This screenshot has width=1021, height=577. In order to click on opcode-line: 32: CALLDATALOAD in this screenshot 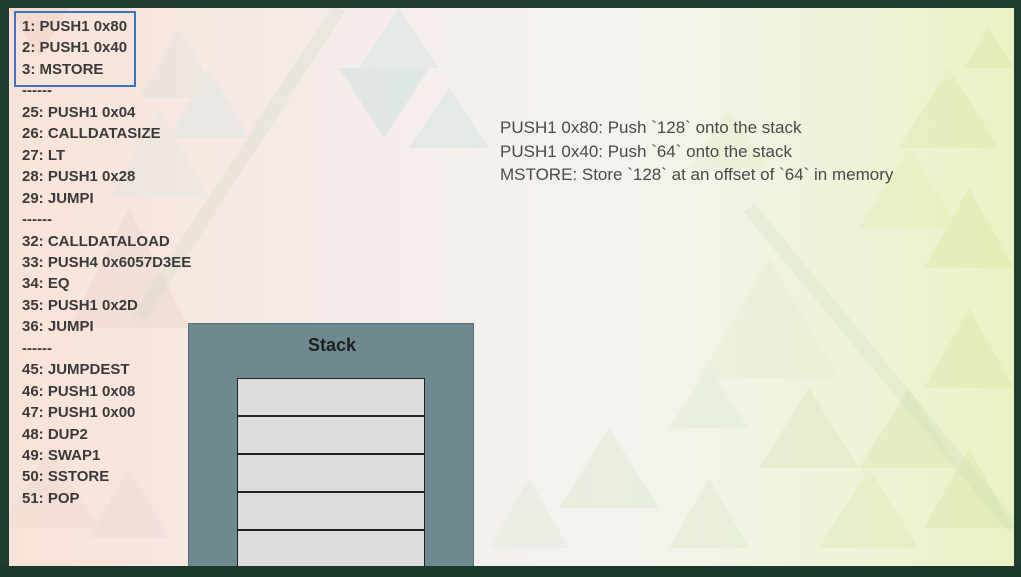, I will do `click(96, 241)`.